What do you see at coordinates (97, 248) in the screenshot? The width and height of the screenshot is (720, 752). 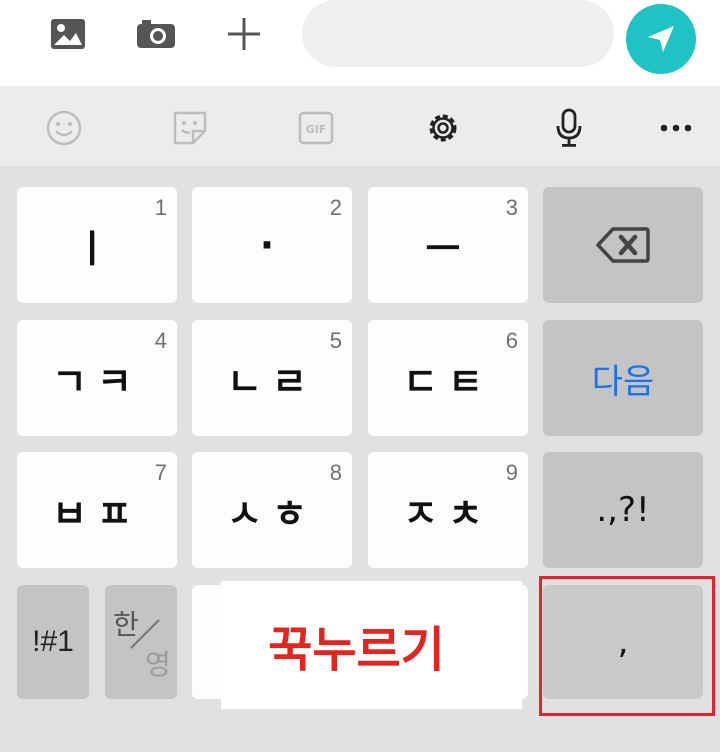 I see `key-label: ㅣ` at bounding box center [97, 248].